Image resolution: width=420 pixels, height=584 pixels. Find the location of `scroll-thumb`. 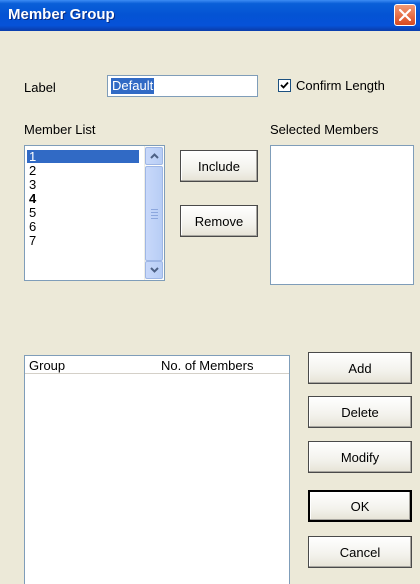

scroll-thumb is located at coordinates (154, 213).